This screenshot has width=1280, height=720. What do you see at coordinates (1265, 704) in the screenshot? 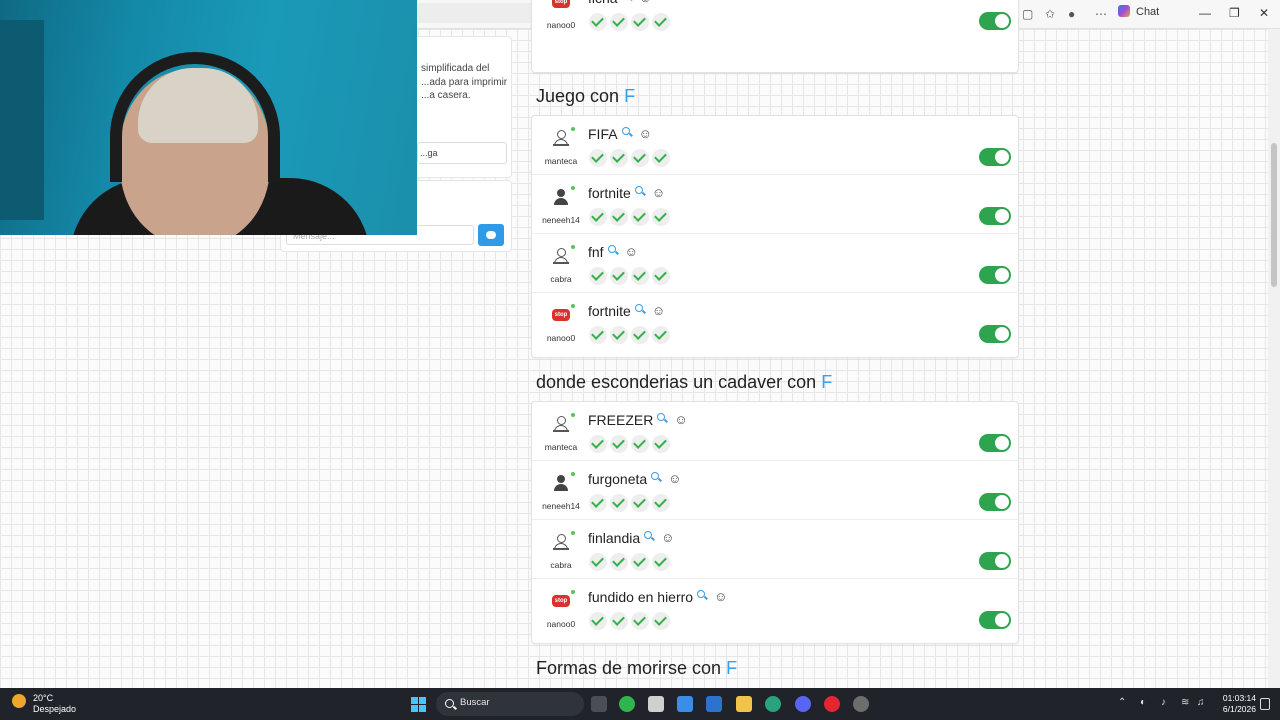
I see `notifications-icon` at bounding box center [1265, 704].